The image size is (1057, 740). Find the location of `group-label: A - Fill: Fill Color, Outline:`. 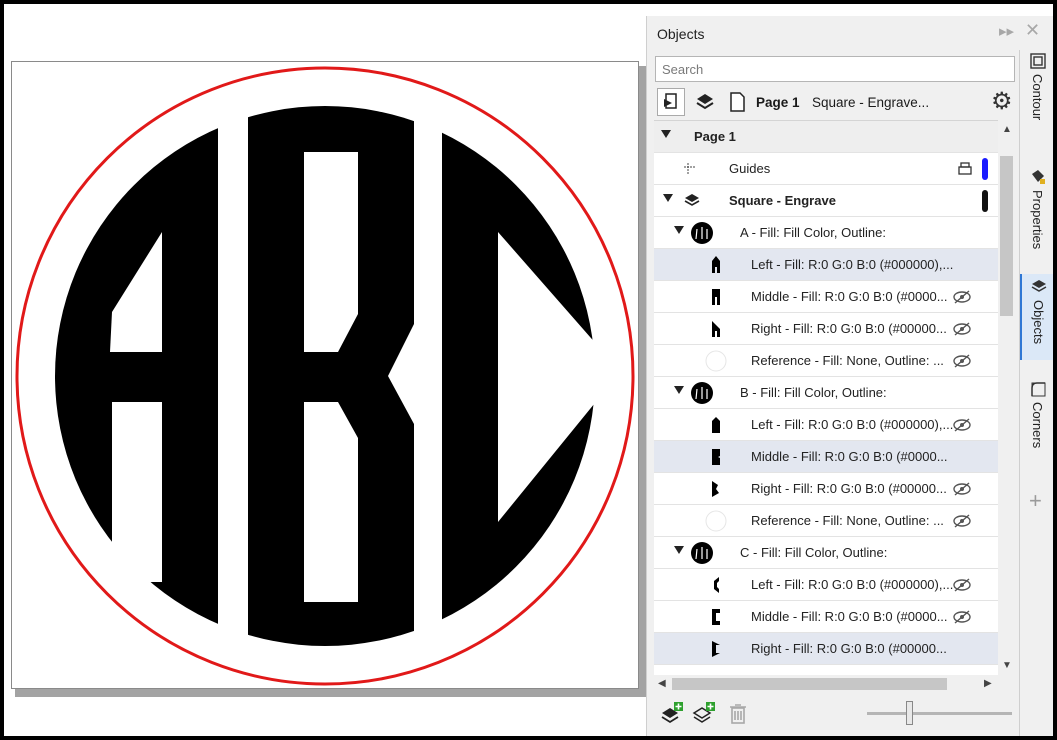

group-label: A - Fill: Fill Color, Outline: is located at coordinates (813, 232).